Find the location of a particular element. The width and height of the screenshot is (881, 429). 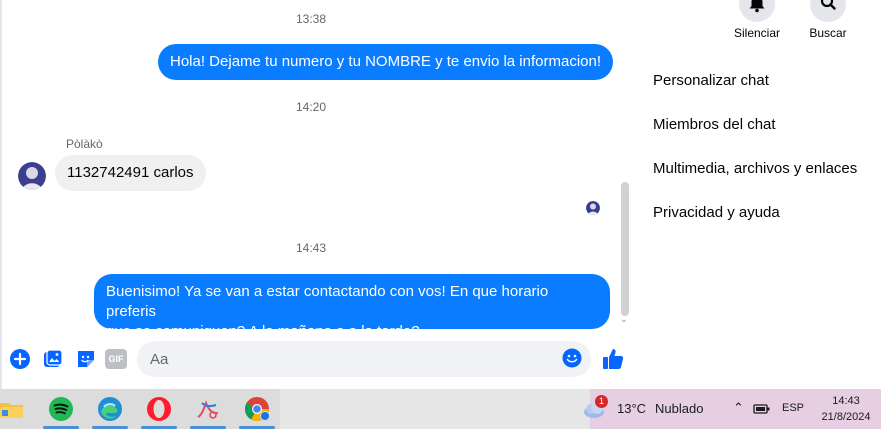

battery-icon is located at coordinates (762, 411).